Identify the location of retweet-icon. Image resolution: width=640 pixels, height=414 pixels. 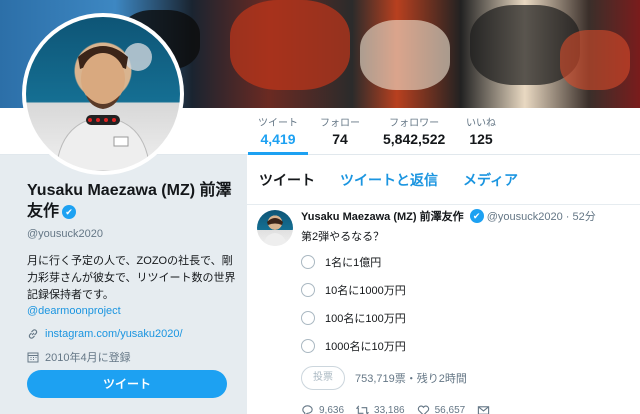
(363, 409).